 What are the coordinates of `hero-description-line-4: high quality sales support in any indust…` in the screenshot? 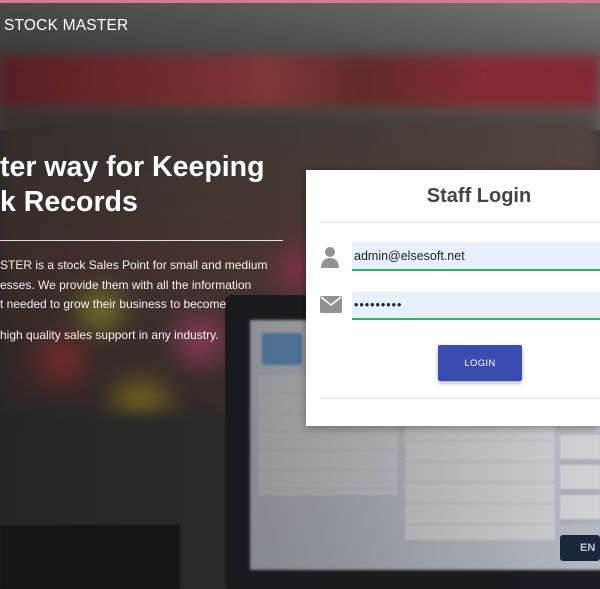 It's located at (109, 334).